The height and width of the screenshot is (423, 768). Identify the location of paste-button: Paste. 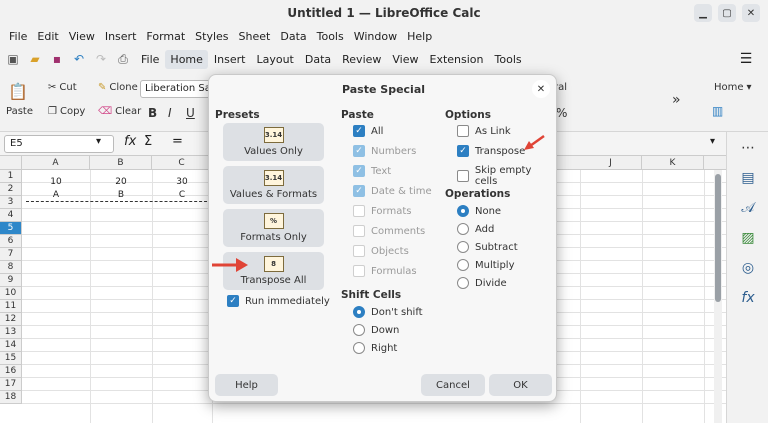
(19, 111).